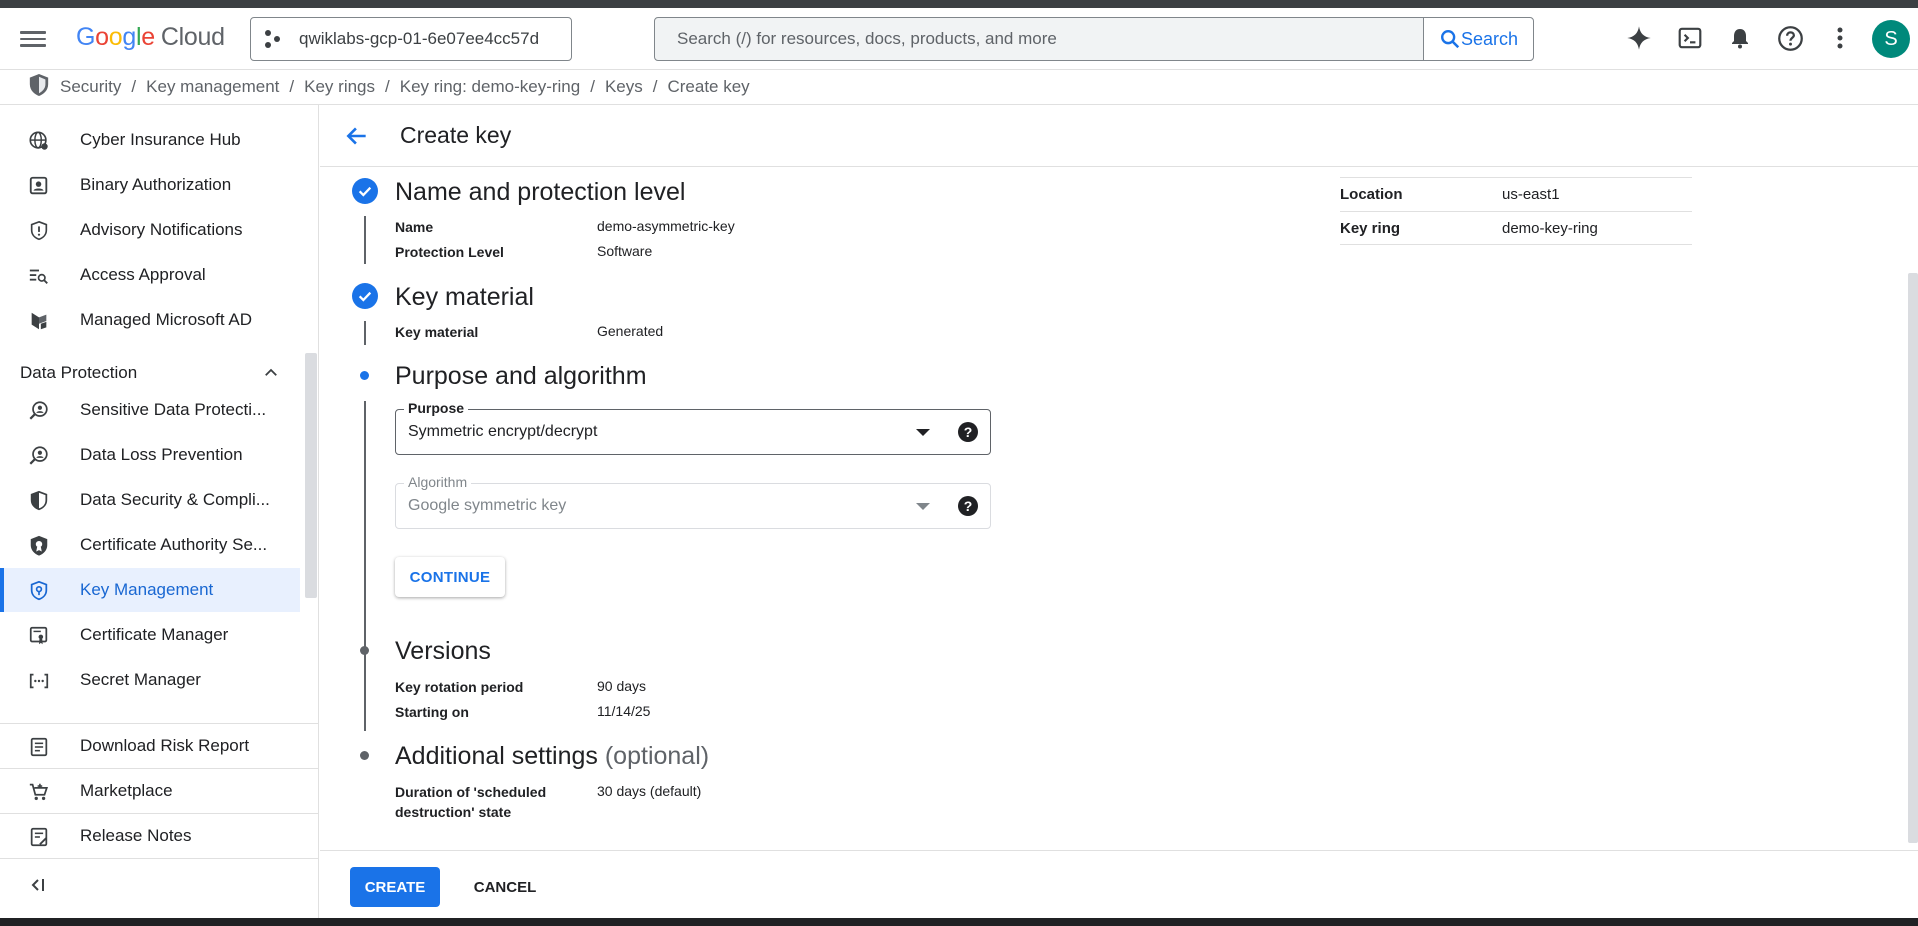 The image size is (1918, 926). I want to click on sidebar-scrollbar, so click(311, 475).